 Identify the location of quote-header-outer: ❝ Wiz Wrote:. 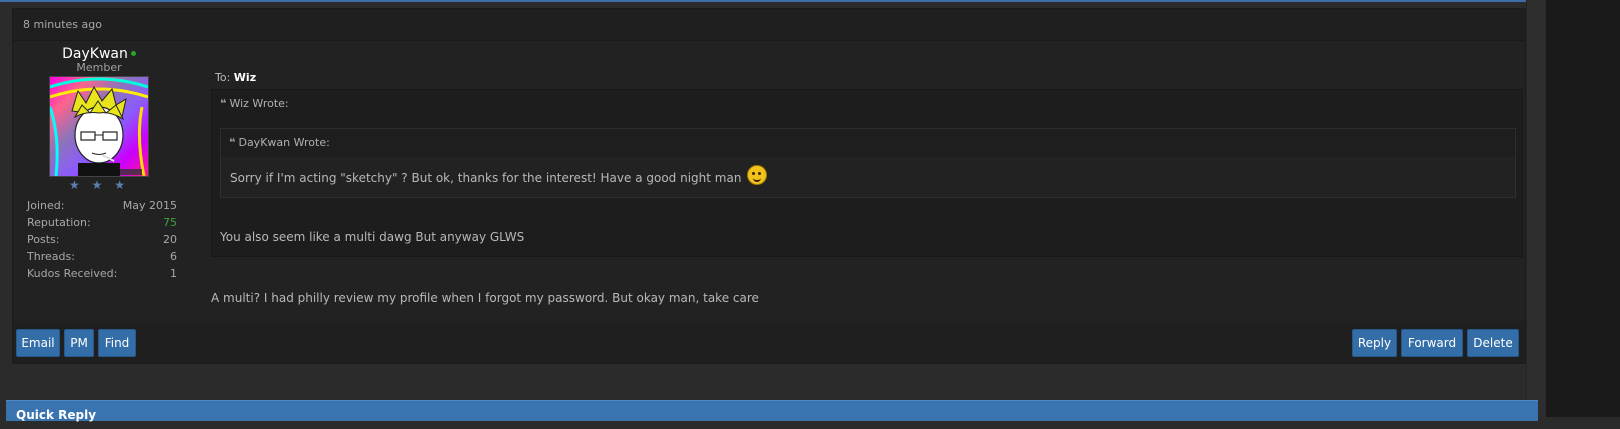
(867, 104).